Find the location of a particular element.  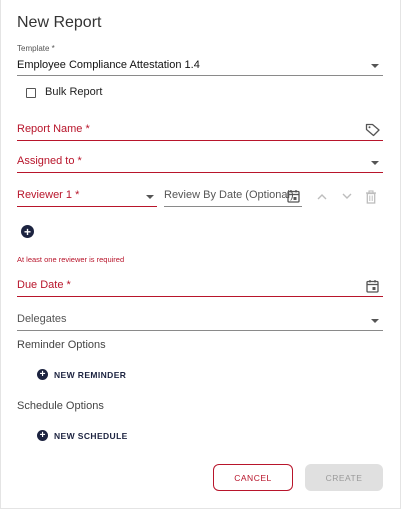

assigned-to-dropdown-icon is located at coordinates (375, 163).